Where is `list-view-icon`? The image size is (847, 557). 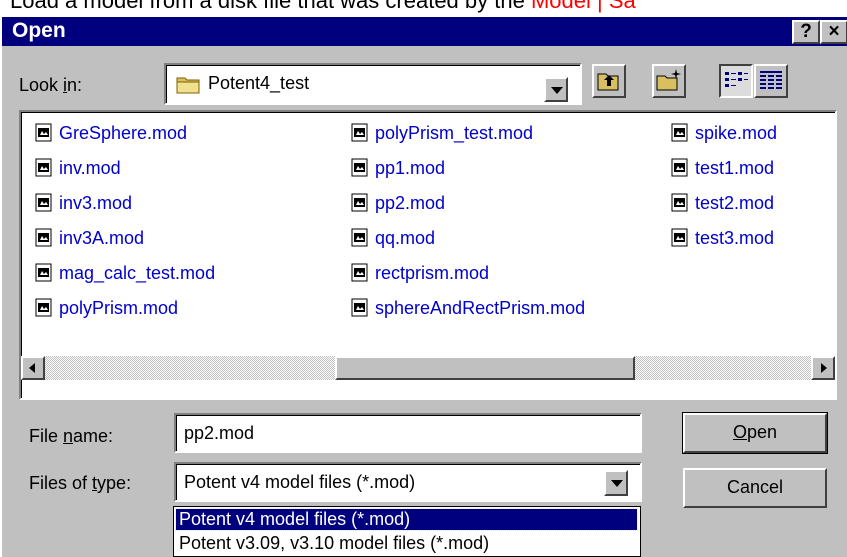 list-view-icon is located at coordinates (736, 86).